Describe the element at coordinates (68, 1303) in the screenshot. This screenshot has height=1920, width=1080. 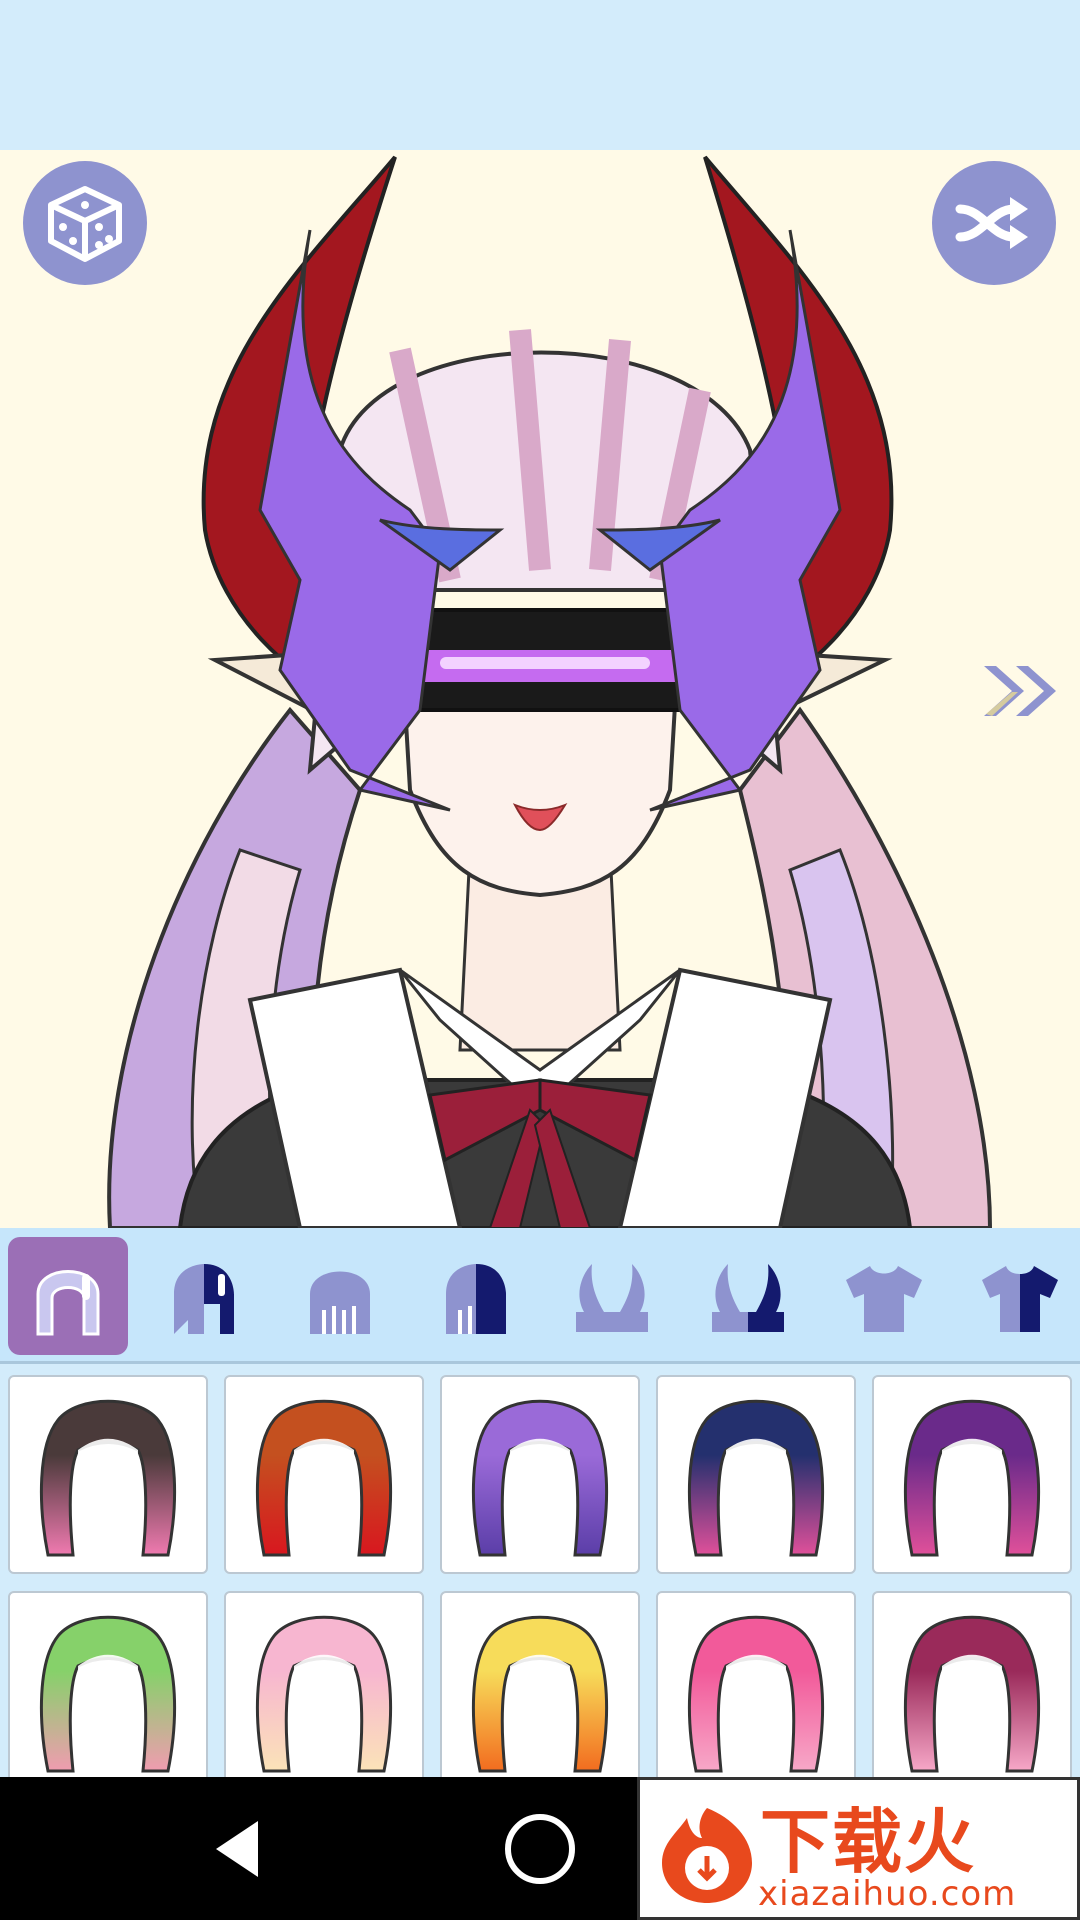
I see `hair-front-icon` at that location.